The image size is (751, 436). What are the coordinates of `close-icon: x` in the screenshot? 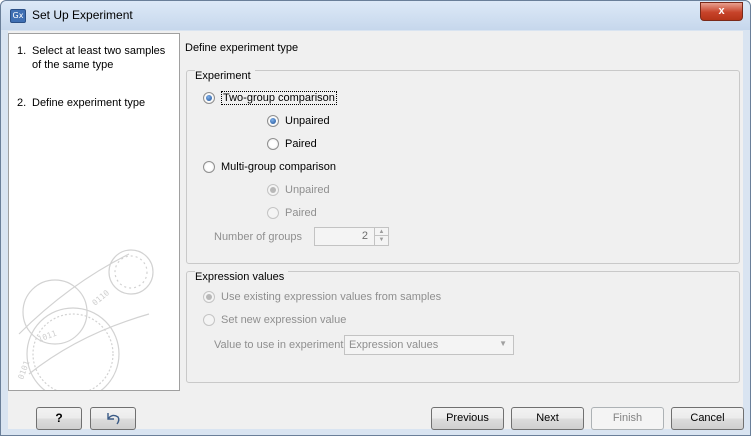 It's located at (721, 11).